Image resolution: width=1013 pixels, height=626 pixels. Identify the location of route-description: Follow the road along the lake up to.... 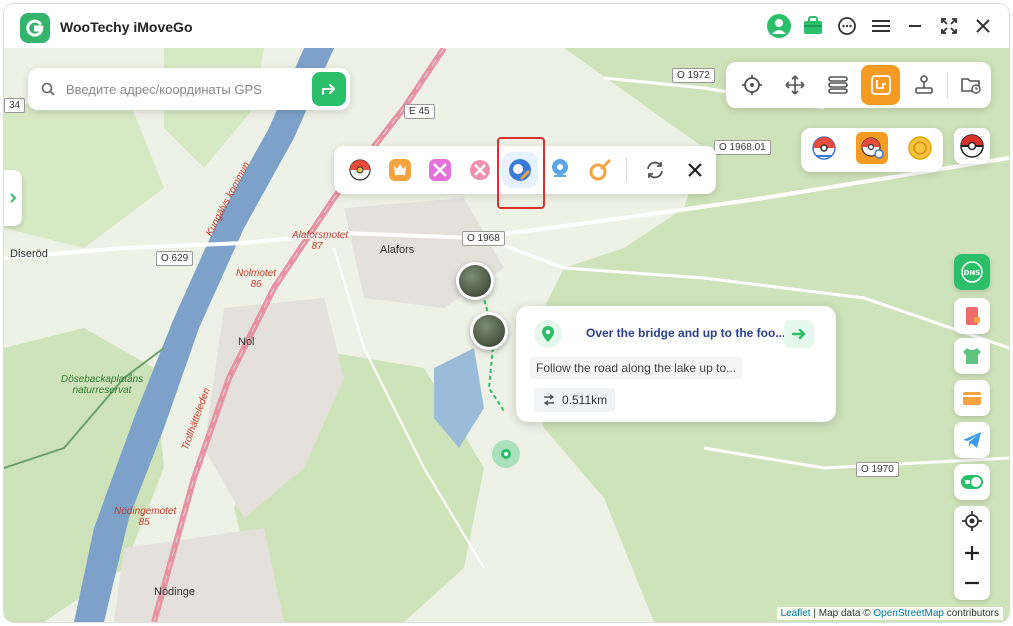
(636, 368).